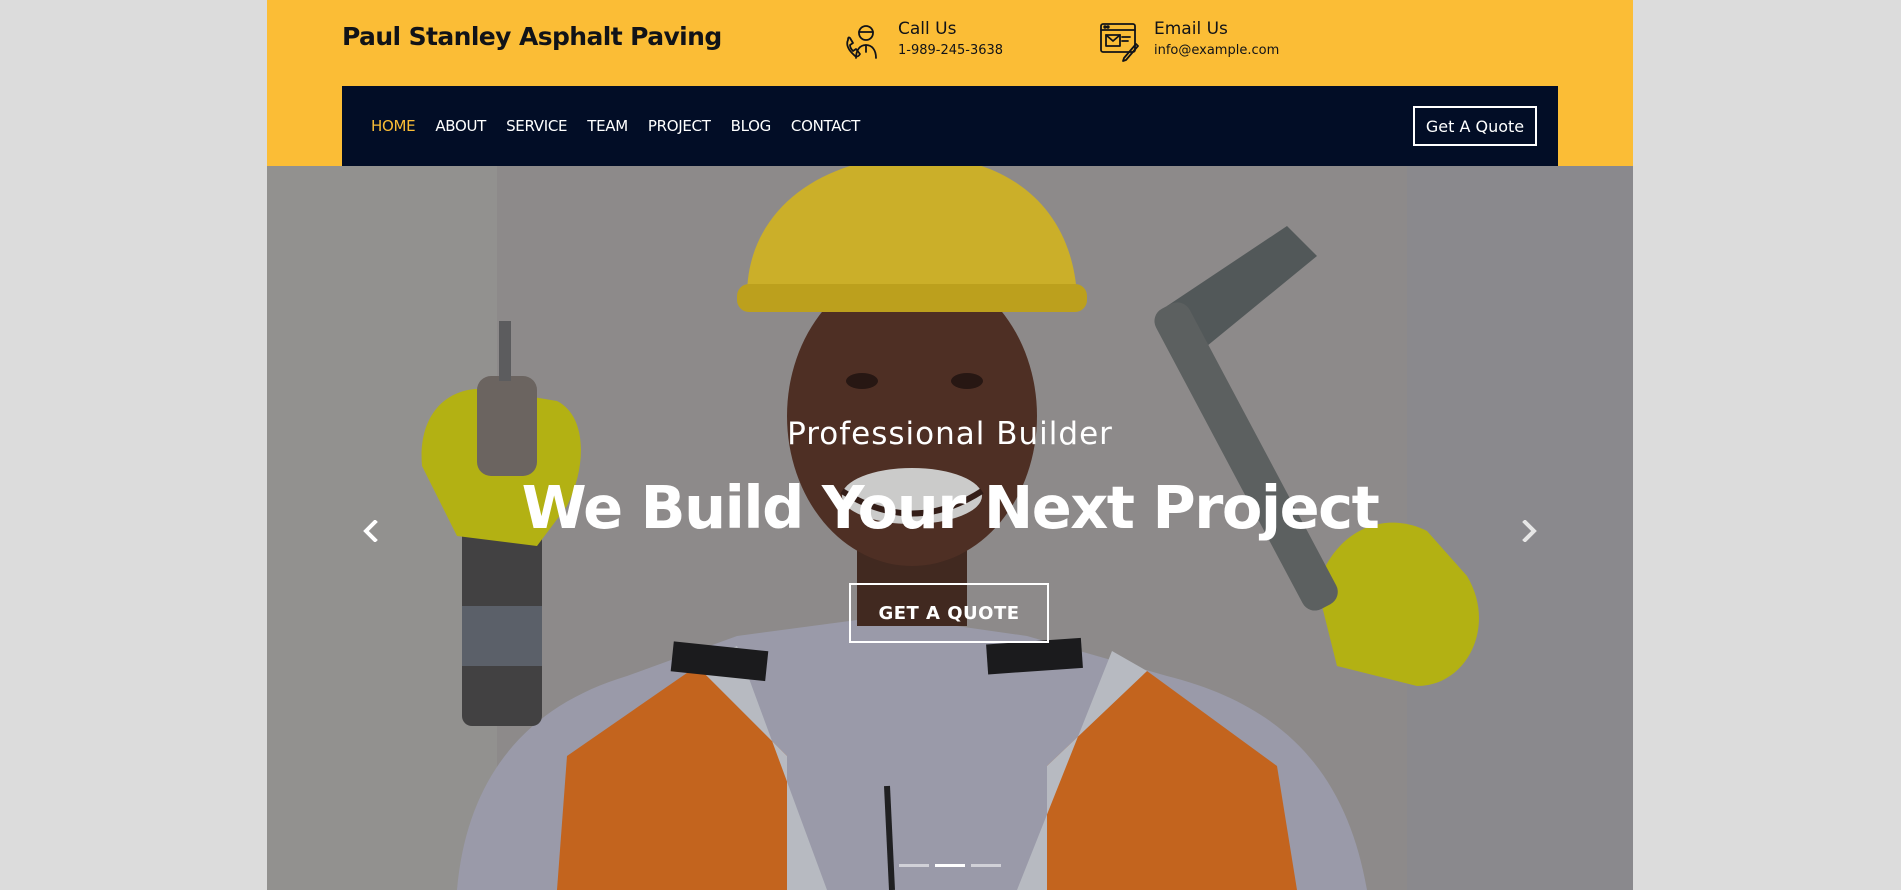 Image resolution: width=1901 pixels, height=890 pixels. I want to click on slider-prev-button, so click(370, 531).